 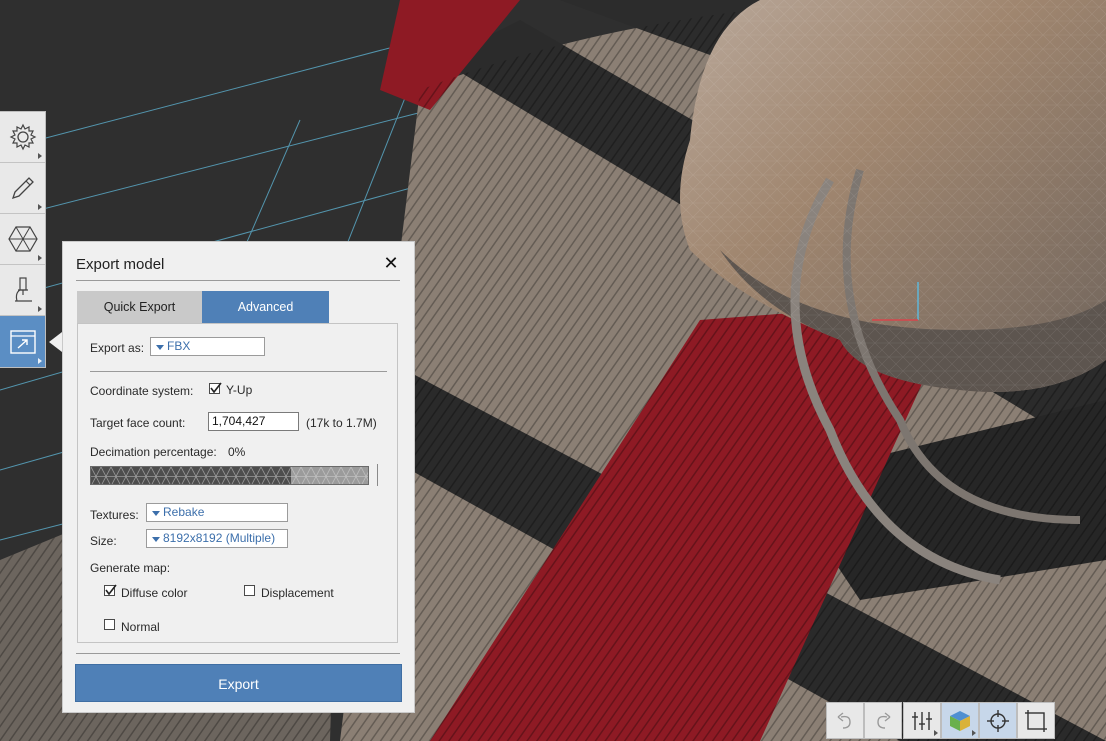 What do you see at coordinates (103, 541) in the screenshot?
I see `size-label: Size:` at bounding box center [103, 541].